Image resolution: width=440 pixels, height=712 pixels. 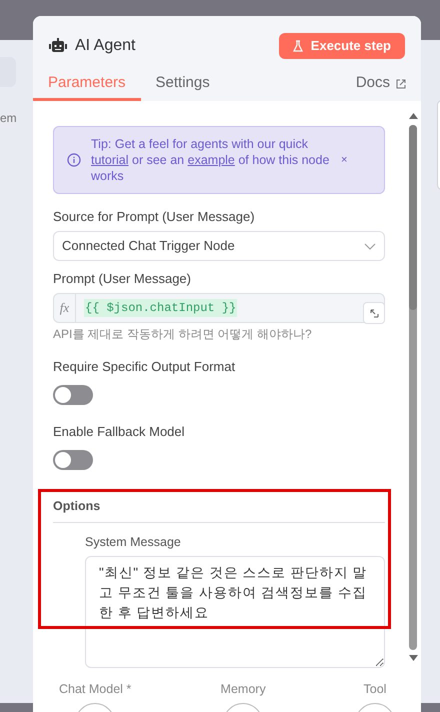 What do you see at coordinates (183, 334) in the screenshot?
I see `field-hint: API를 제대로 작동하게 하려면 어떻게 해야하나?` at bounding box center [183, 334].